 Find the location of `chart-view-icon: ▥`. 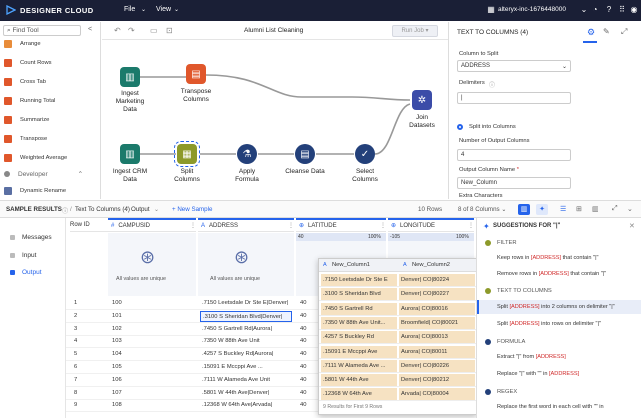

chart-view-icon: ▥ is located at coordinates (524, 209).